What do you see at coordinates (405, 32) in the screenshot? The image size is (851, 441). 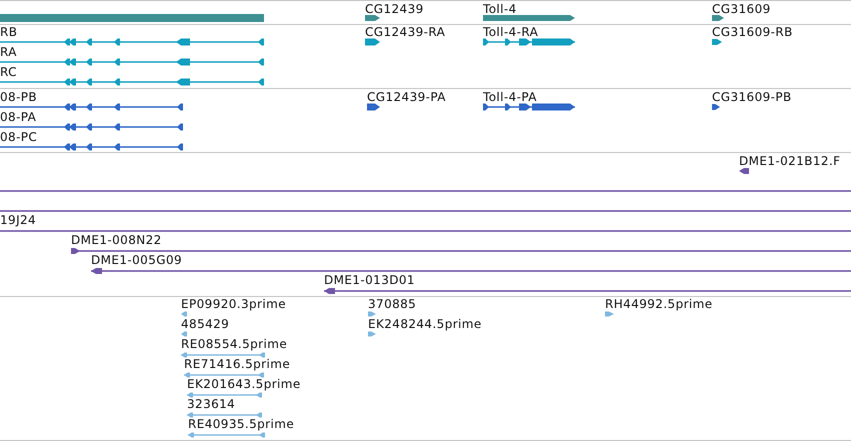 I see `feature-label: CG12439-RA` at bounding box center [405, 32].